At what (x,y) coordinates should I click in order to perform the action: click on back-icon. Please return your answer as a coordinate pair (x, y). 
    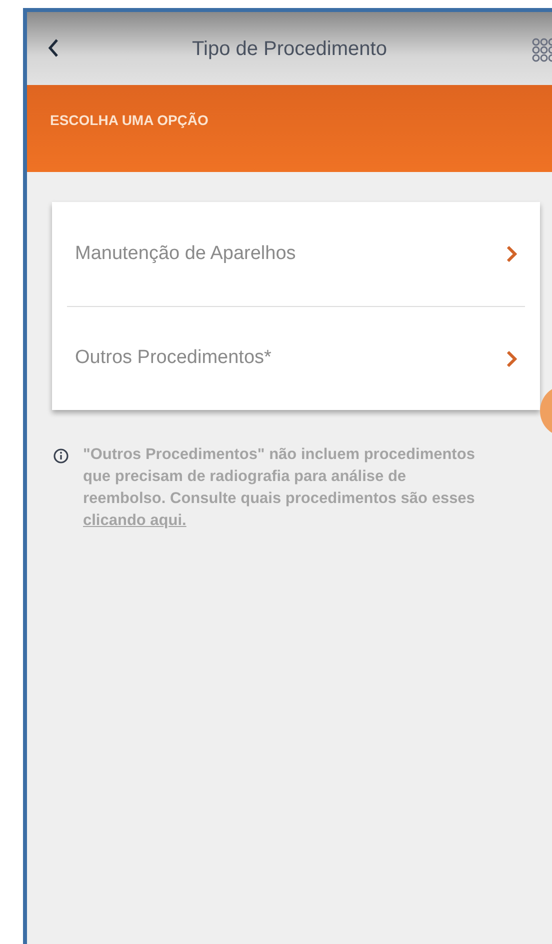
    Looking at the image, I should click on (53, 48).